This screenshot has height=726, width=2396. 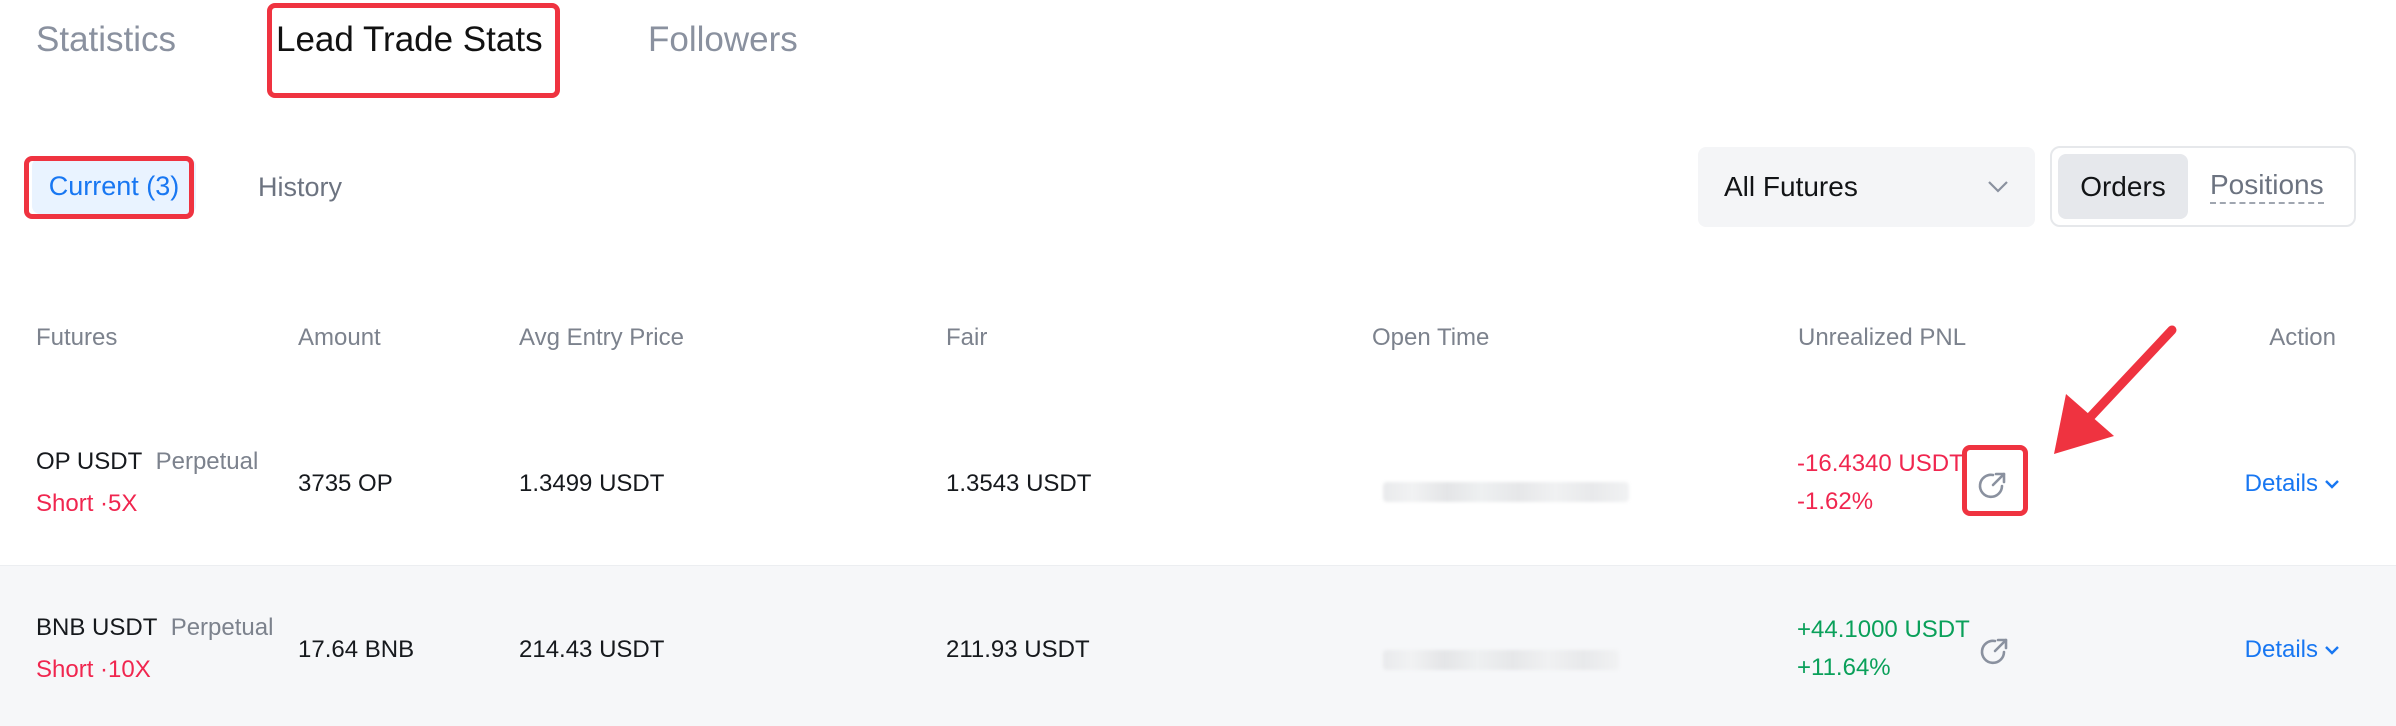 What do you see at coordinates (592, 649) in the screenshot?
I see `row-avg-entry-price: 214.43 USDT` at bounding box center [592, 649].